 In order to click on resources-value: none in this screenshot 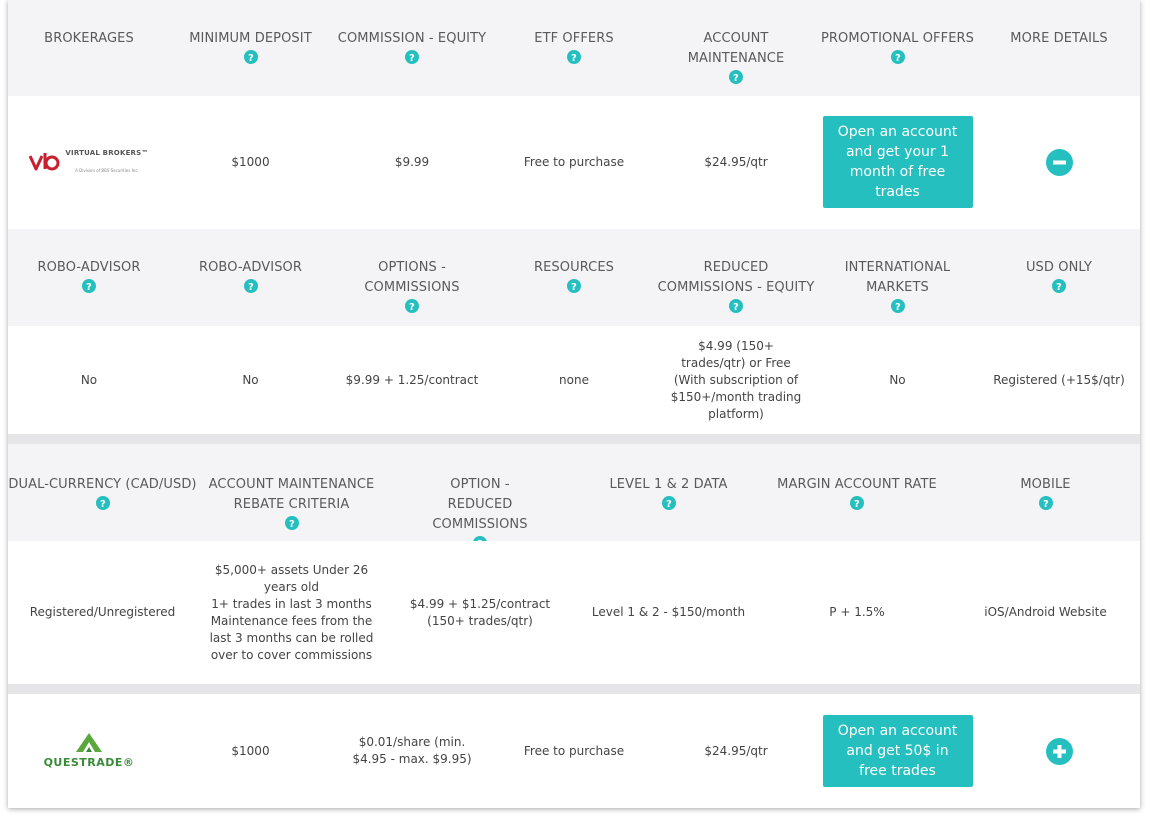, I will do `click(574, 379)`.